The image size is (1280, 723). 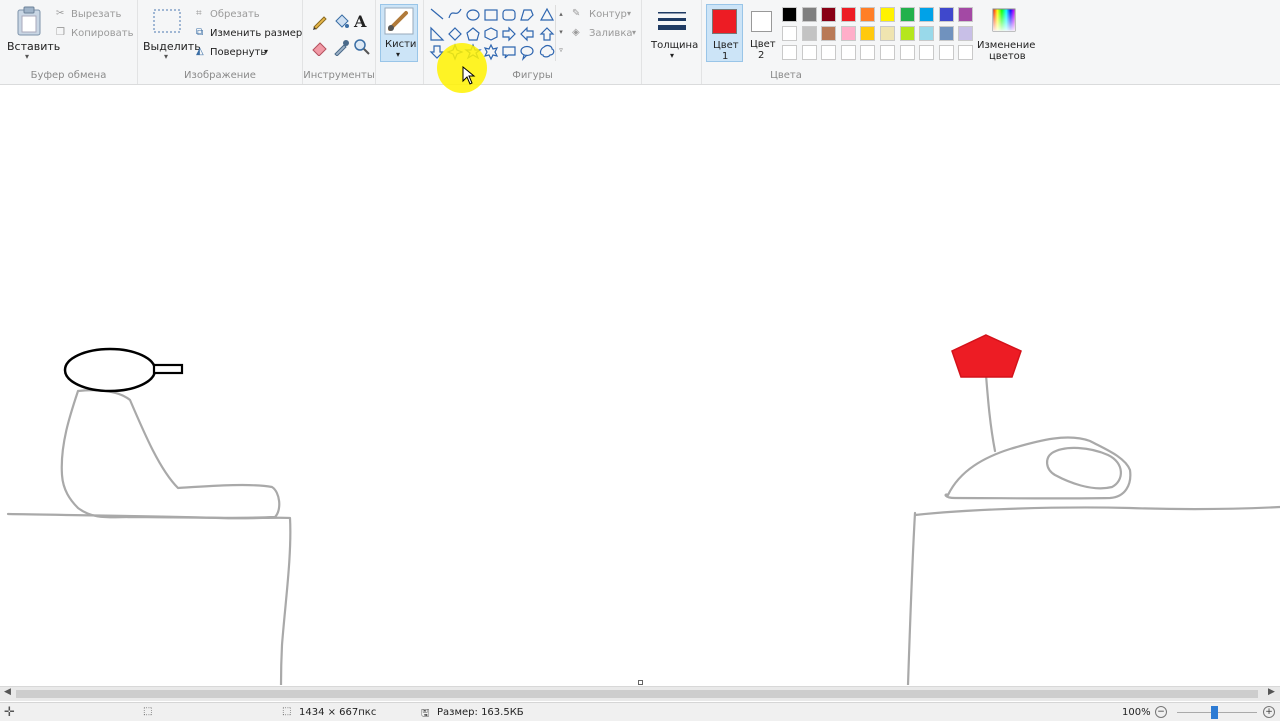 What do you see at coordinates (726, 45) in the screenshot?
I see `color1-label: Цвет` at bounding box center [726, 45].